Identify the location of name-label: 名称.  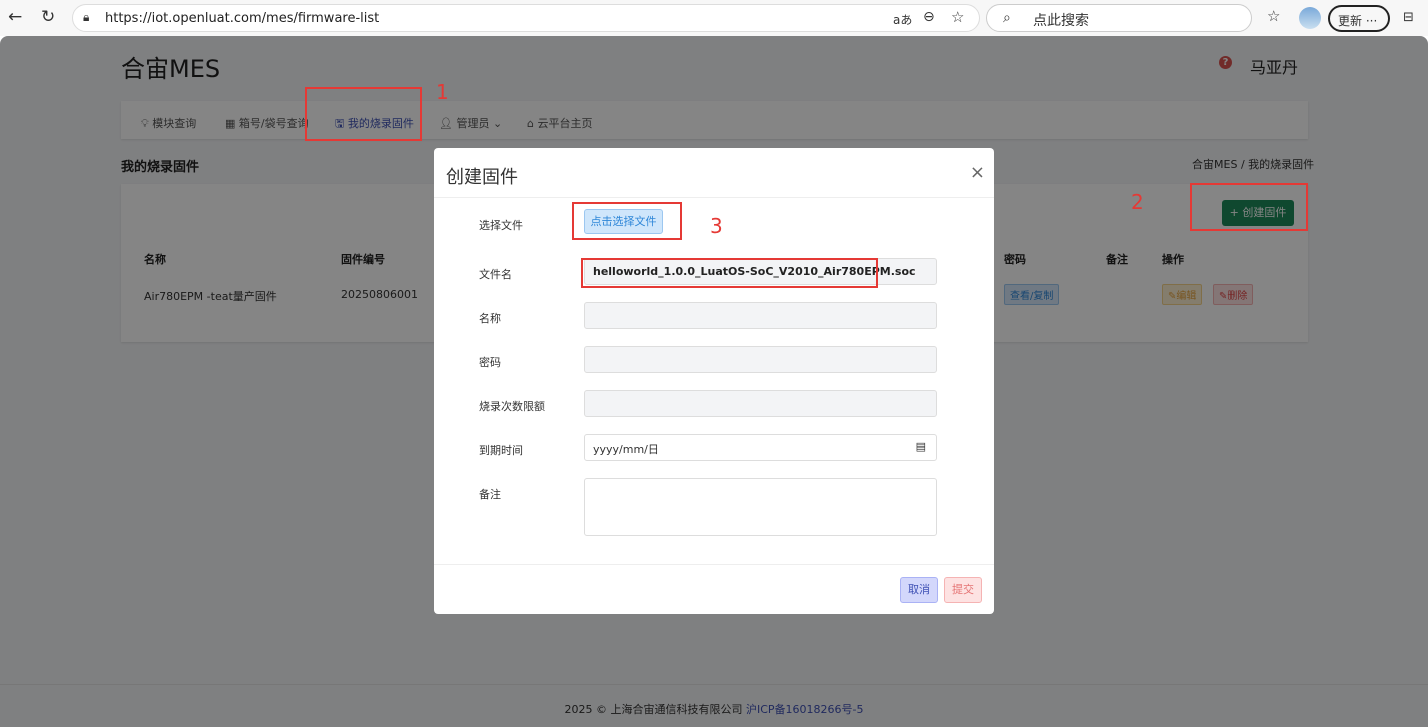
(490, 318).